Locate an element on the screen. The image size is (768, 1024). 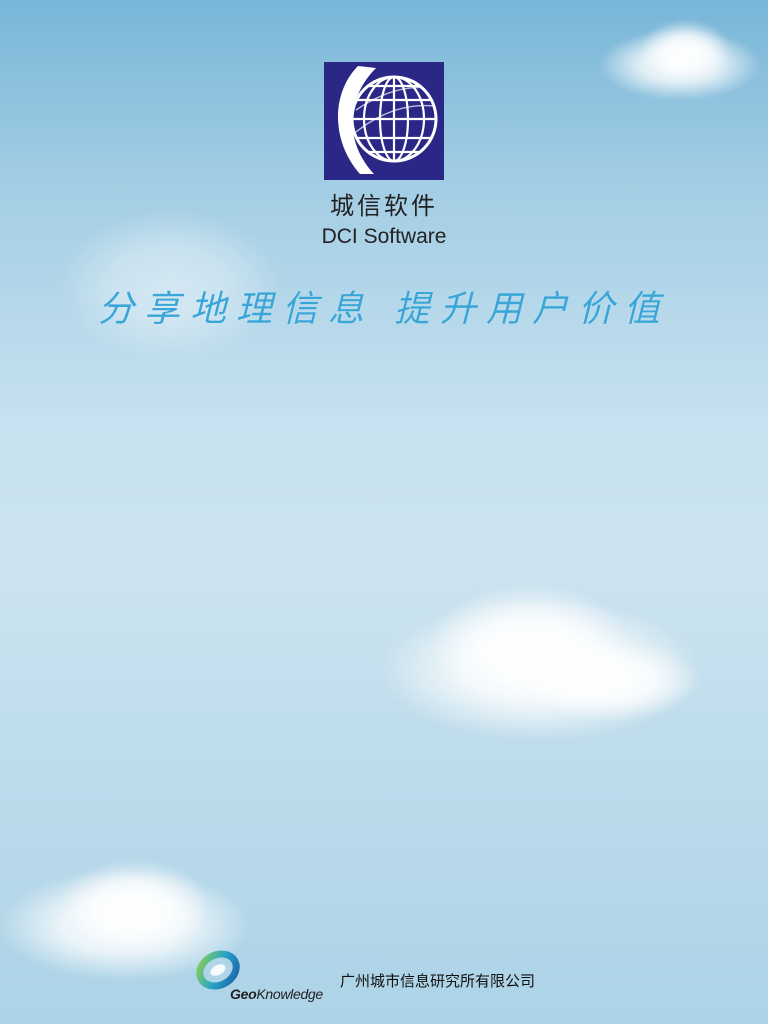
company-name: 广州城市信息研究所有限公司 is located at coordinates (438, 981).